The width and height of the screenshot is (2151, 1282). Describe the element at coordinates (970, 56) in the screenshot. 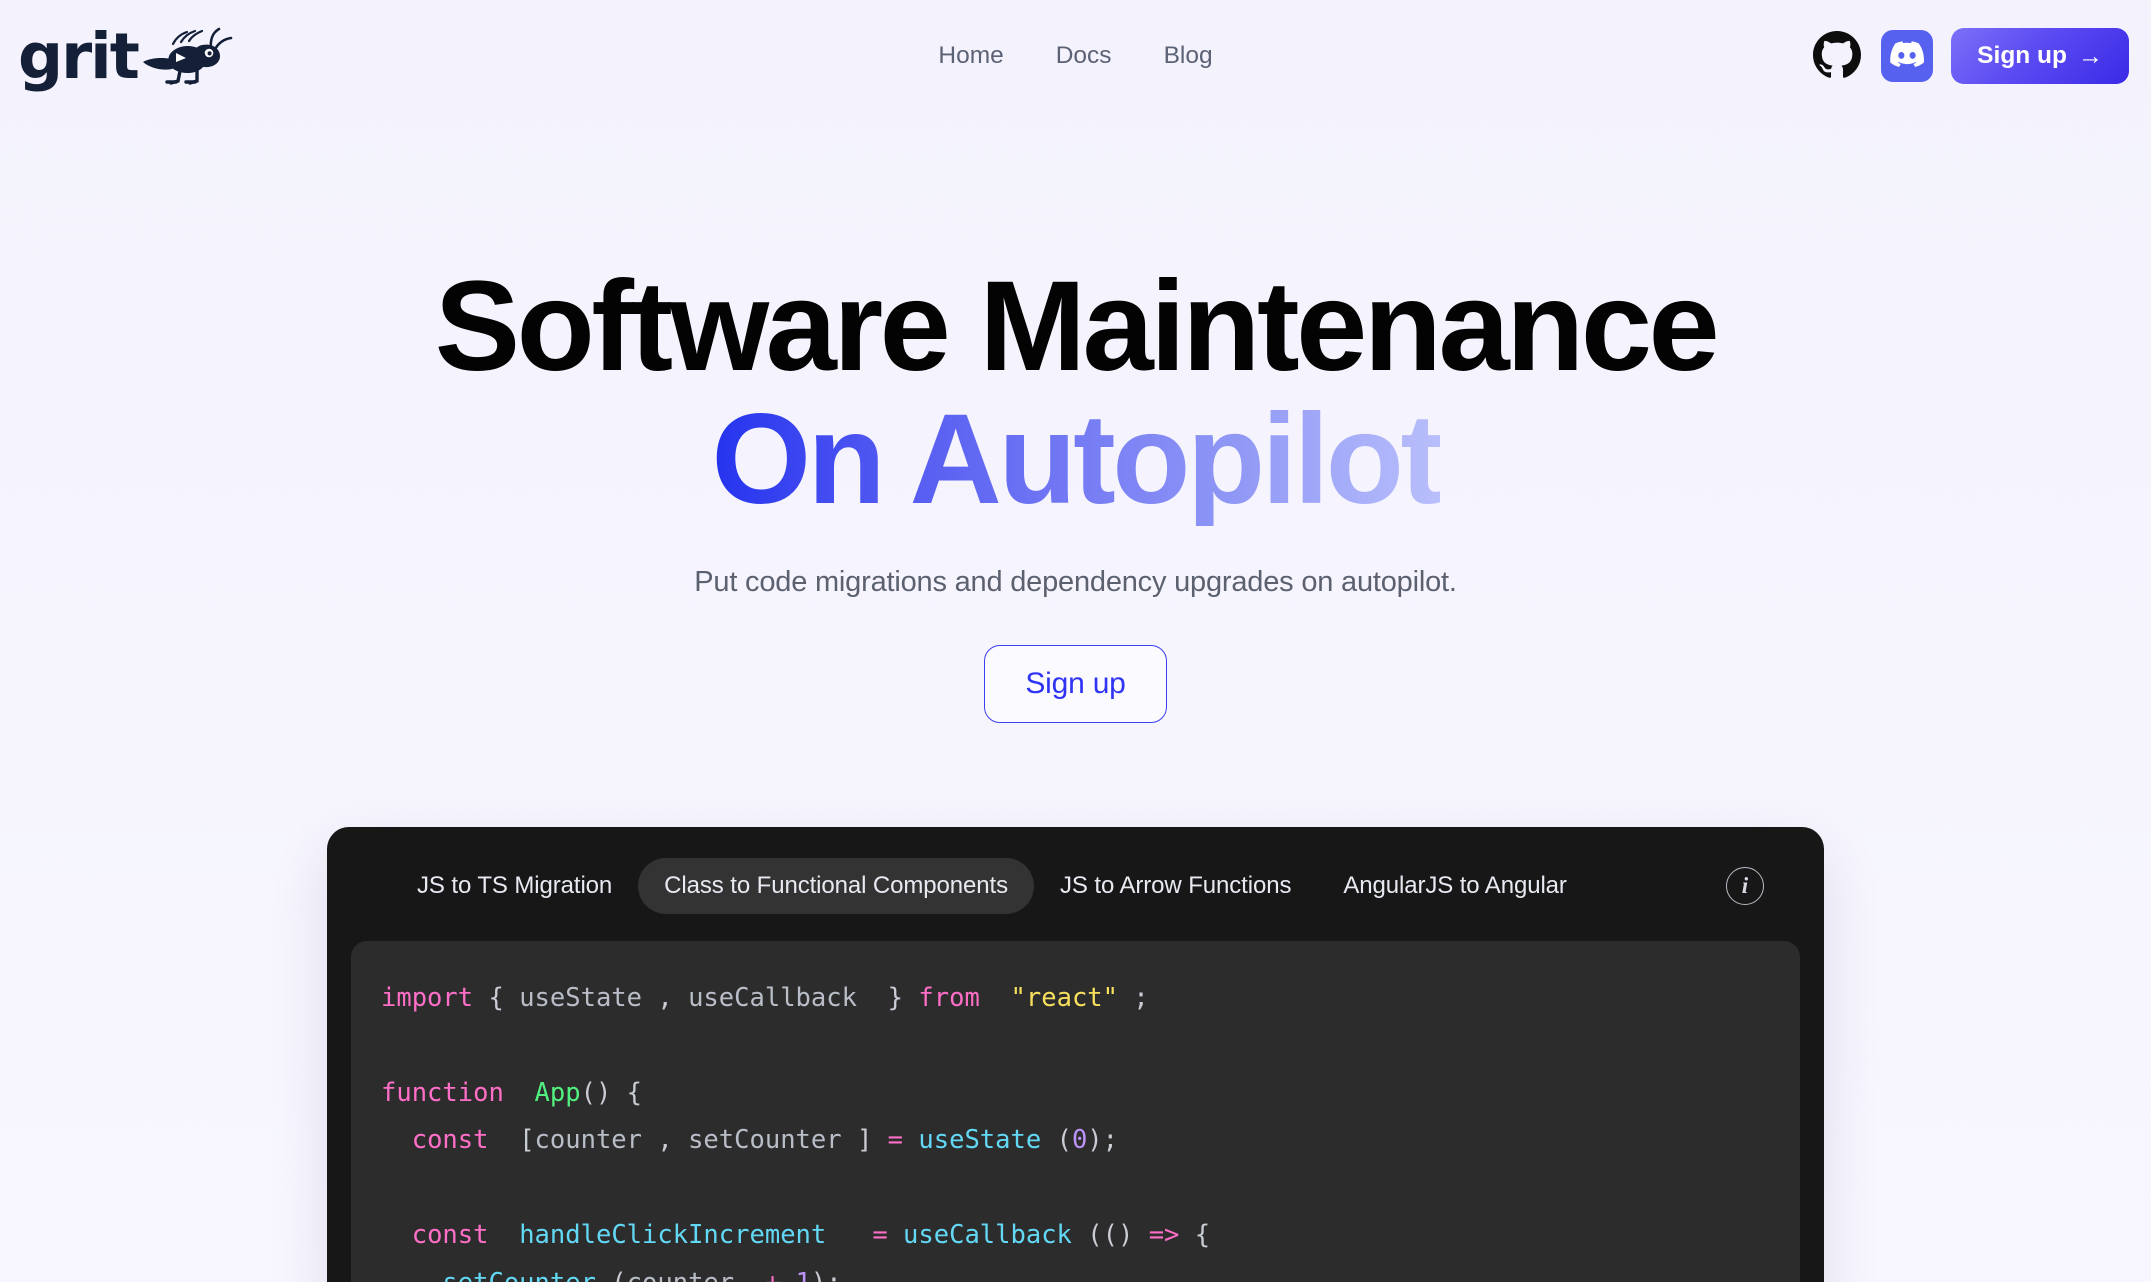

I see `nav-link-home: Home` at that location.